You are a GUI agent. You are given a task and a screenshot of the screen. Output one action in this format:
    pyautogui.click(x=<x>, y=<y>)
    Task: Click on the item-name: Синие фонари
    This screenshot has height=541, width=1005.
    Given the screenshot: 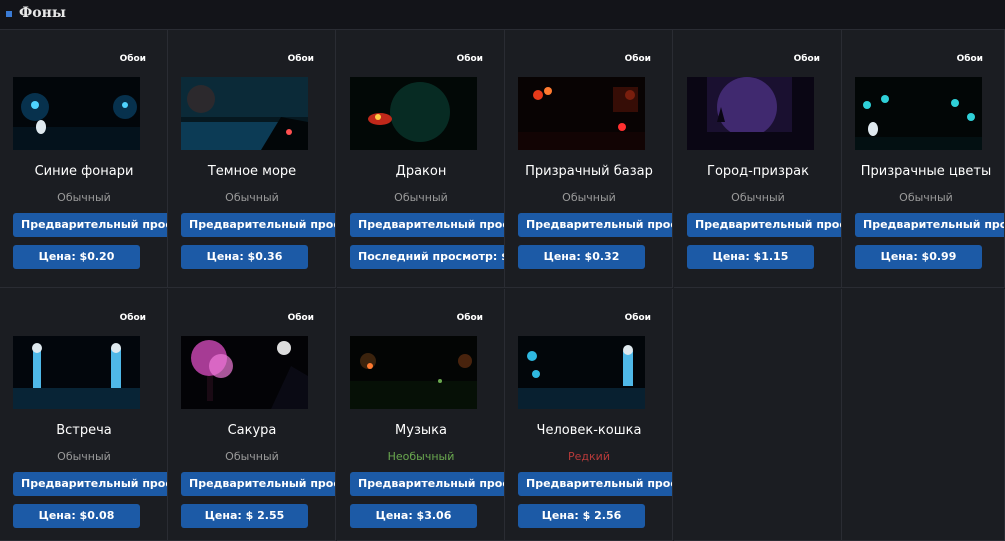 What is the action you would take?
    pyautogui.click(x=84, y=171)
    